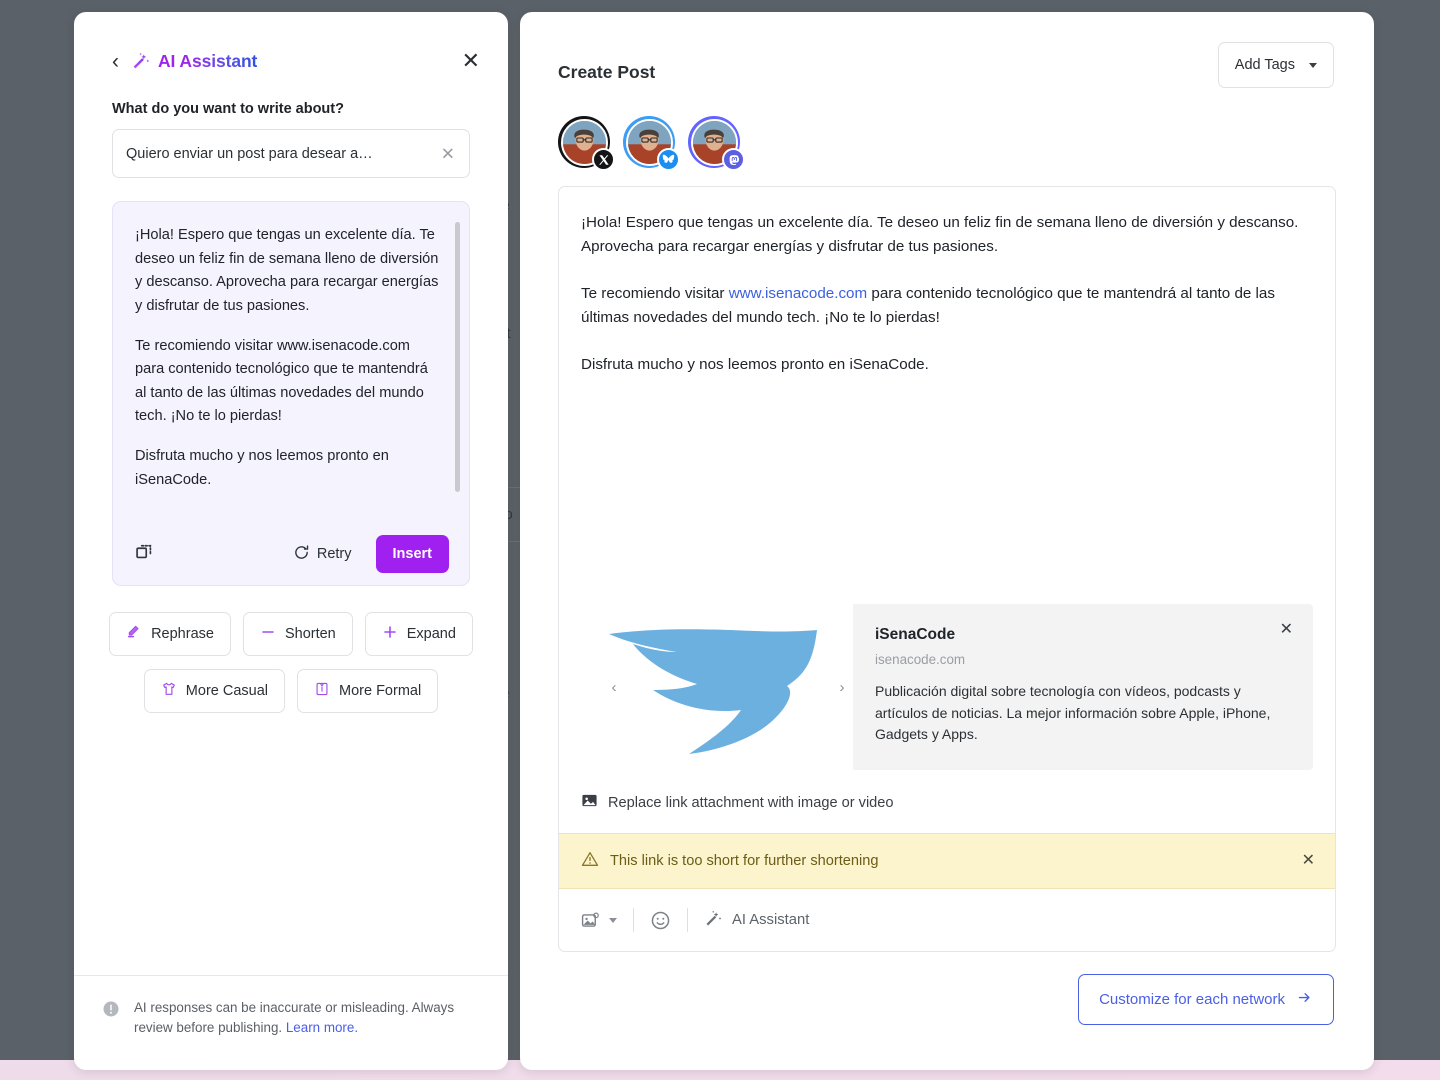 The image size is (1440, 1080). I want to click on more-formal-button: More Formal, so click(368, 691).